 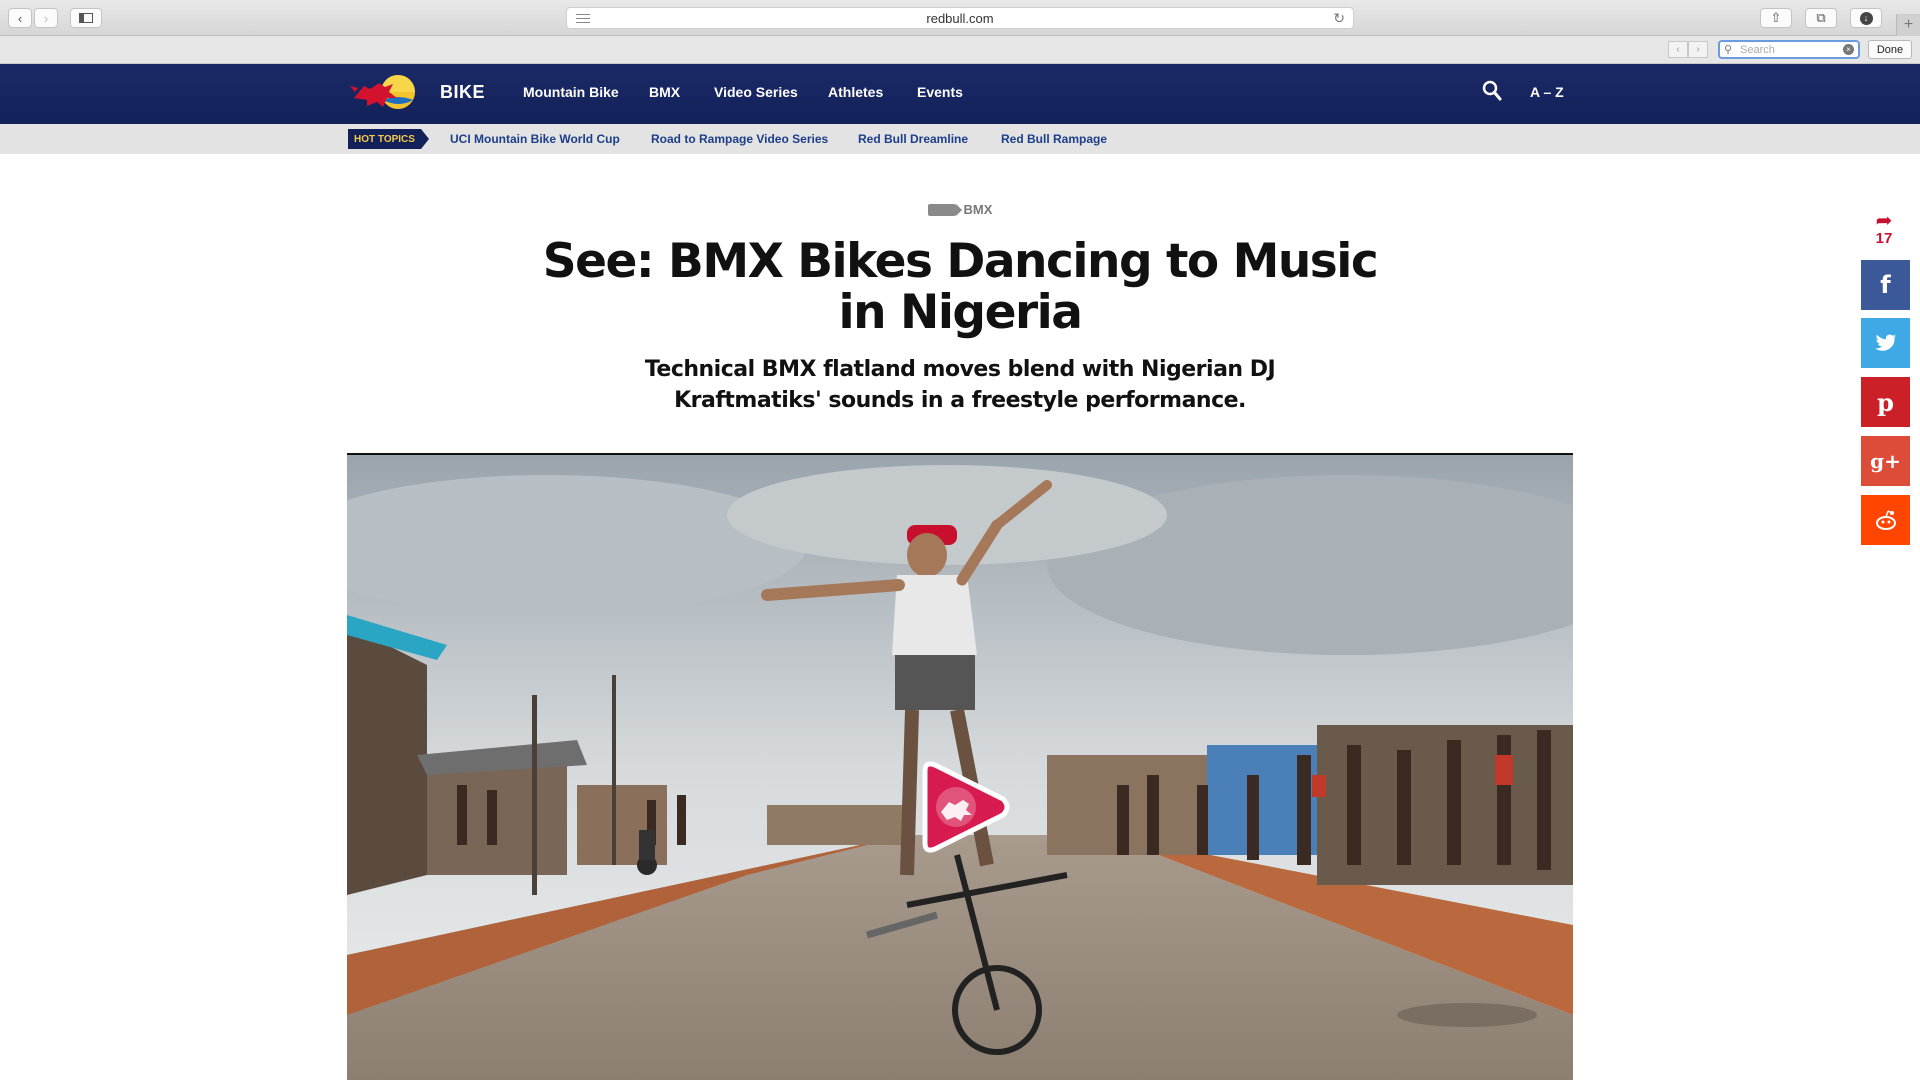 I want to click on find-next-button: ›, so click(x=1698, y=49).